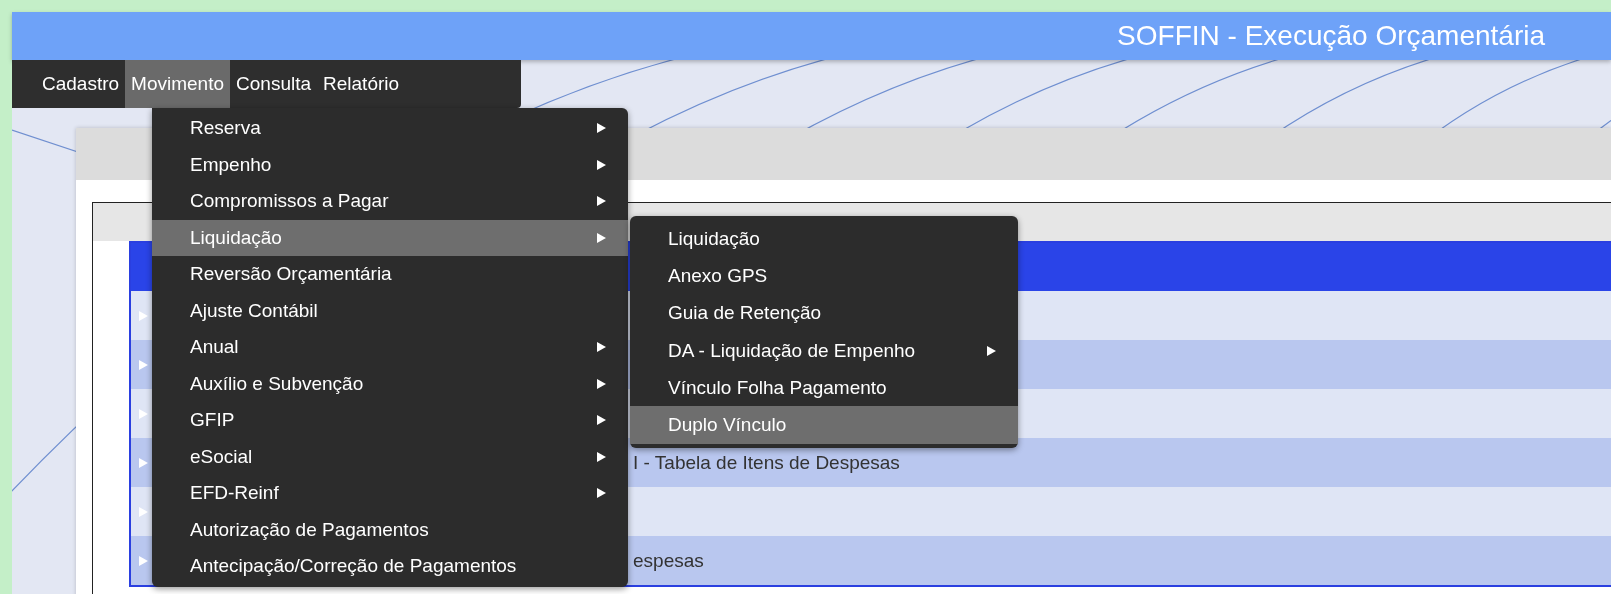 This screenshot has height=594, width=1611. What do you see at coordinates (390, 529) in the screenshot?
I see `menu-item: Autorização de Pagamentos` at bounding box center [390, 529].